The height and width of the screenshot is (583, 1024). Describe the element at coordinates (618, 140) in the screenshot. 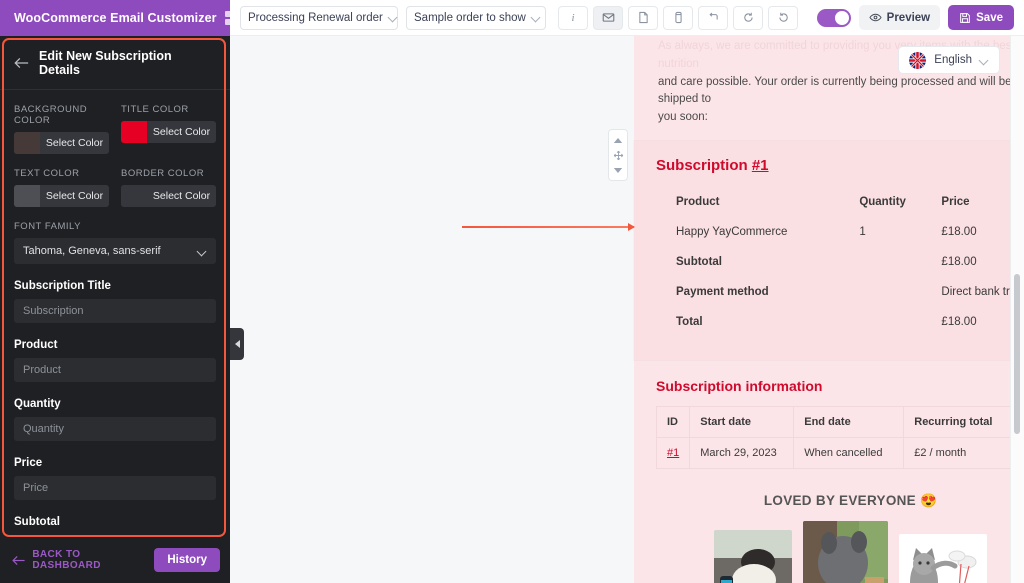

I see `move-up-control` at that location.